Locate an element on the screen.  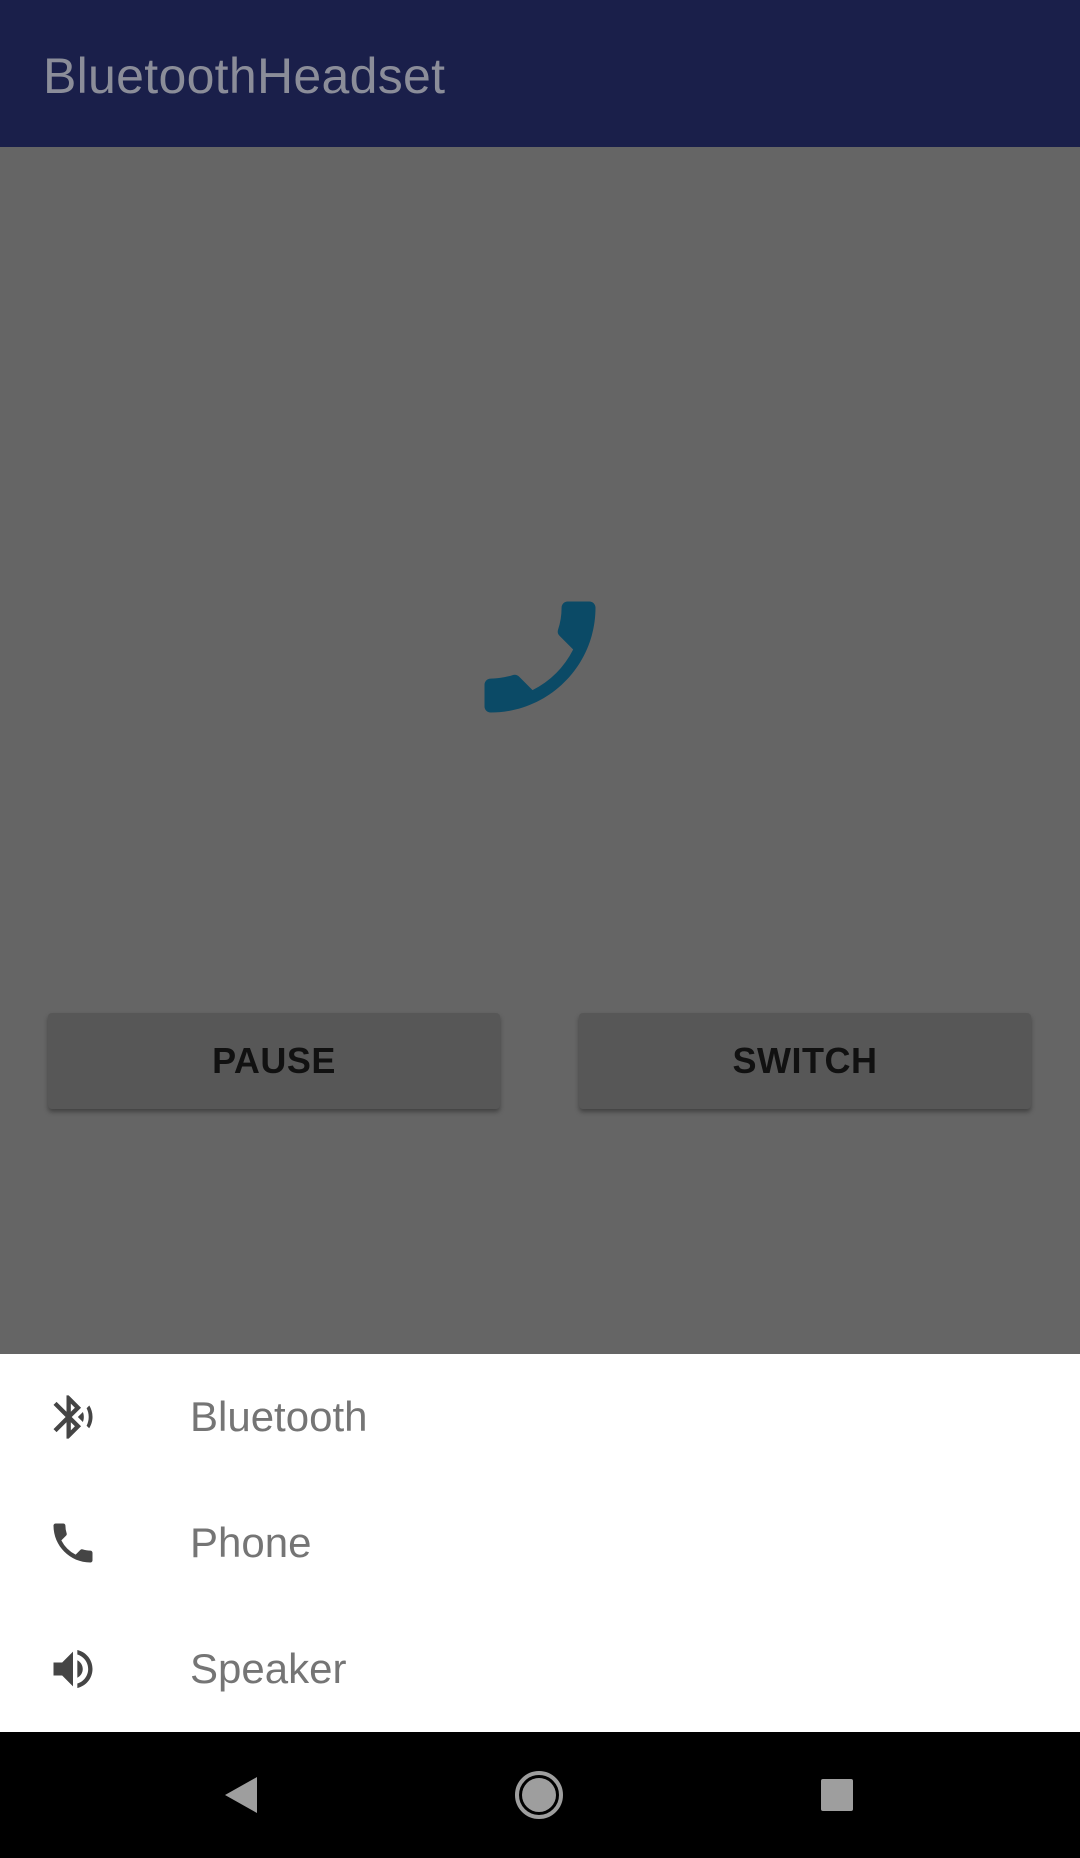
system-nav-bar is located at coordinates (540, 1795).